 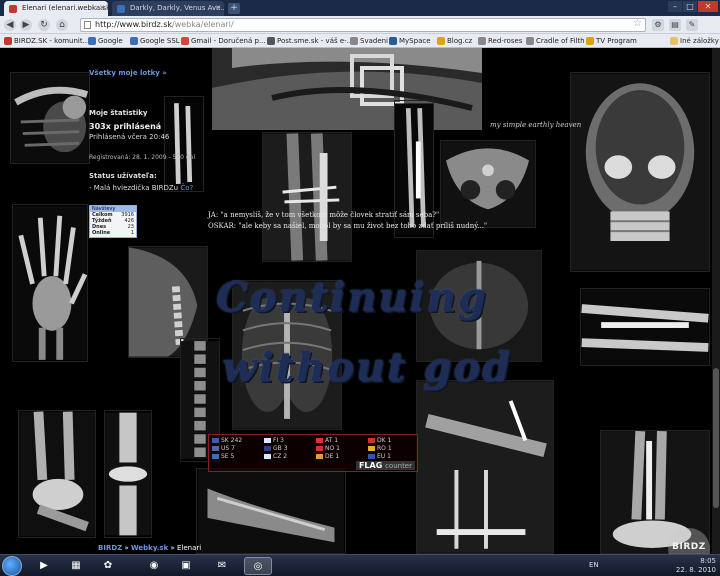 I want to click on page-scrollbar, so click(x=716, y=301).